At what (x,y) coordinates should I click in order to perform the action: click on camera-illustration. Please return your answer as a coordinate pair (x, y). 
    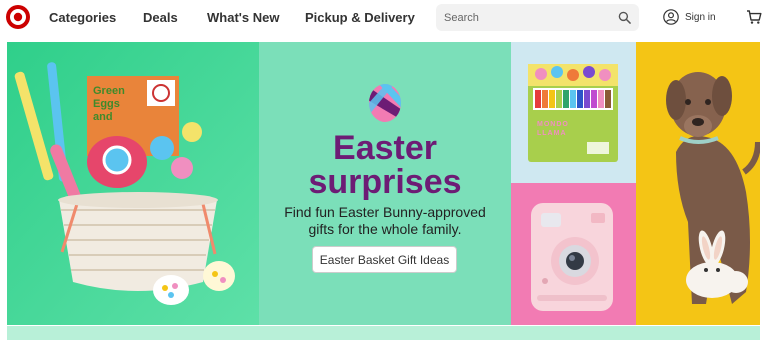
    Looking at the image, I should click on (572, 257).